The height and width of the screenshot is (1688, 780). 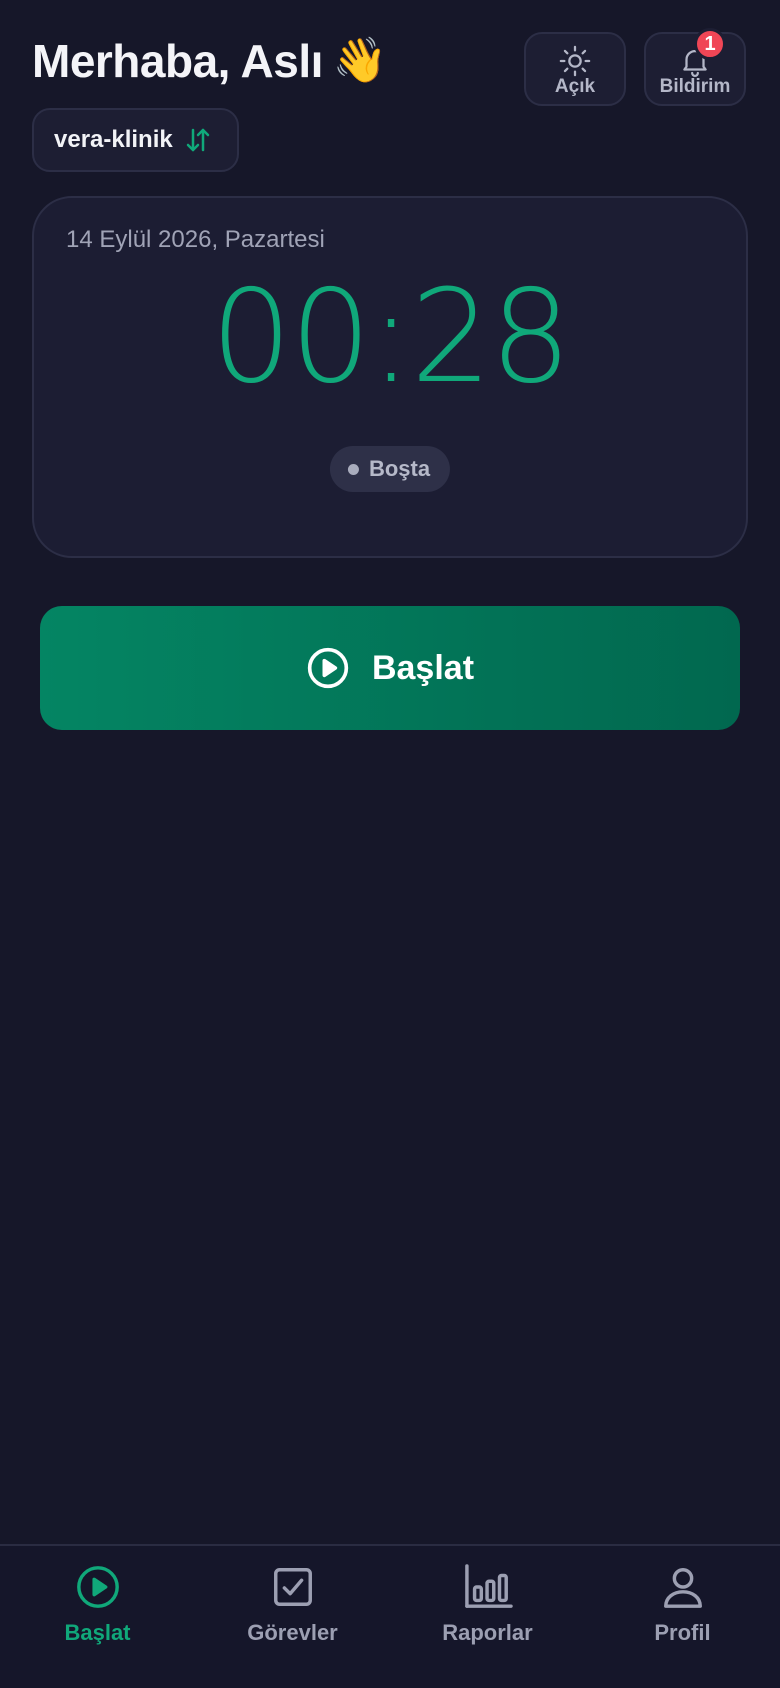 I want to click on status-badge: Boşta, so click(x=390, y=469).